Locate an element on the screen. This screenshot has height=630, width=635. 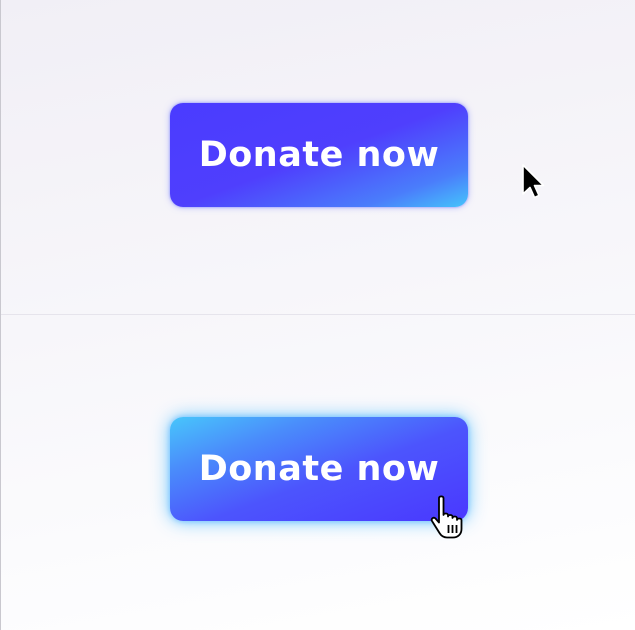
hand-pointer-icon is located at coordinates (446, 517).